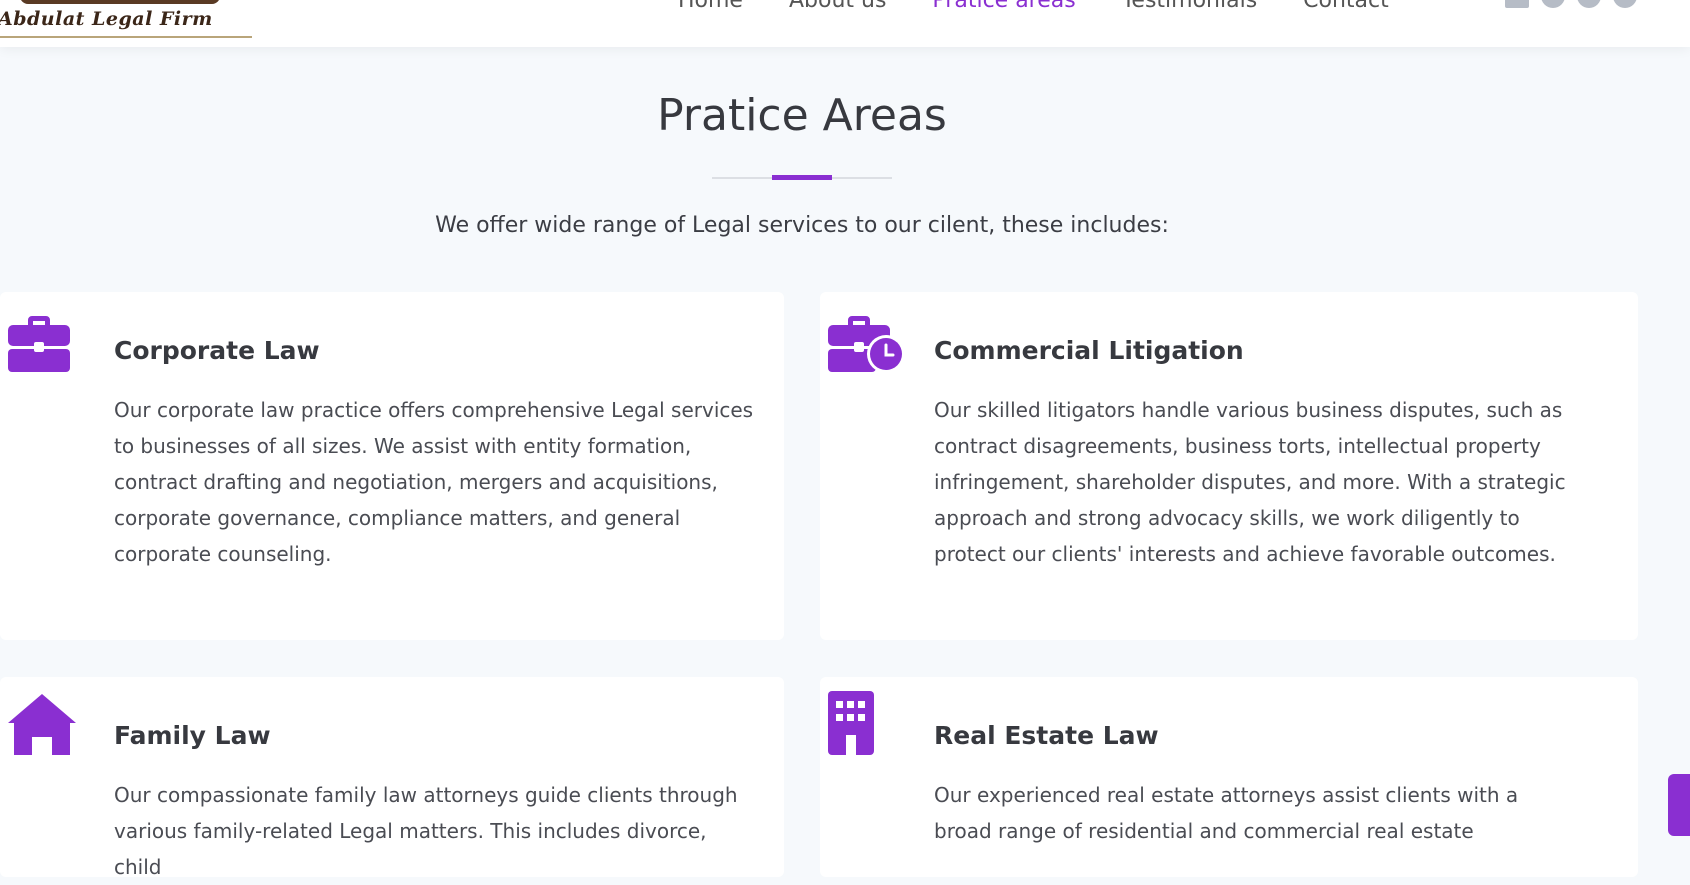 The width and height of the screenshot is (1690, 885). I want to click on card-title: Family Law, so click(192, 735).